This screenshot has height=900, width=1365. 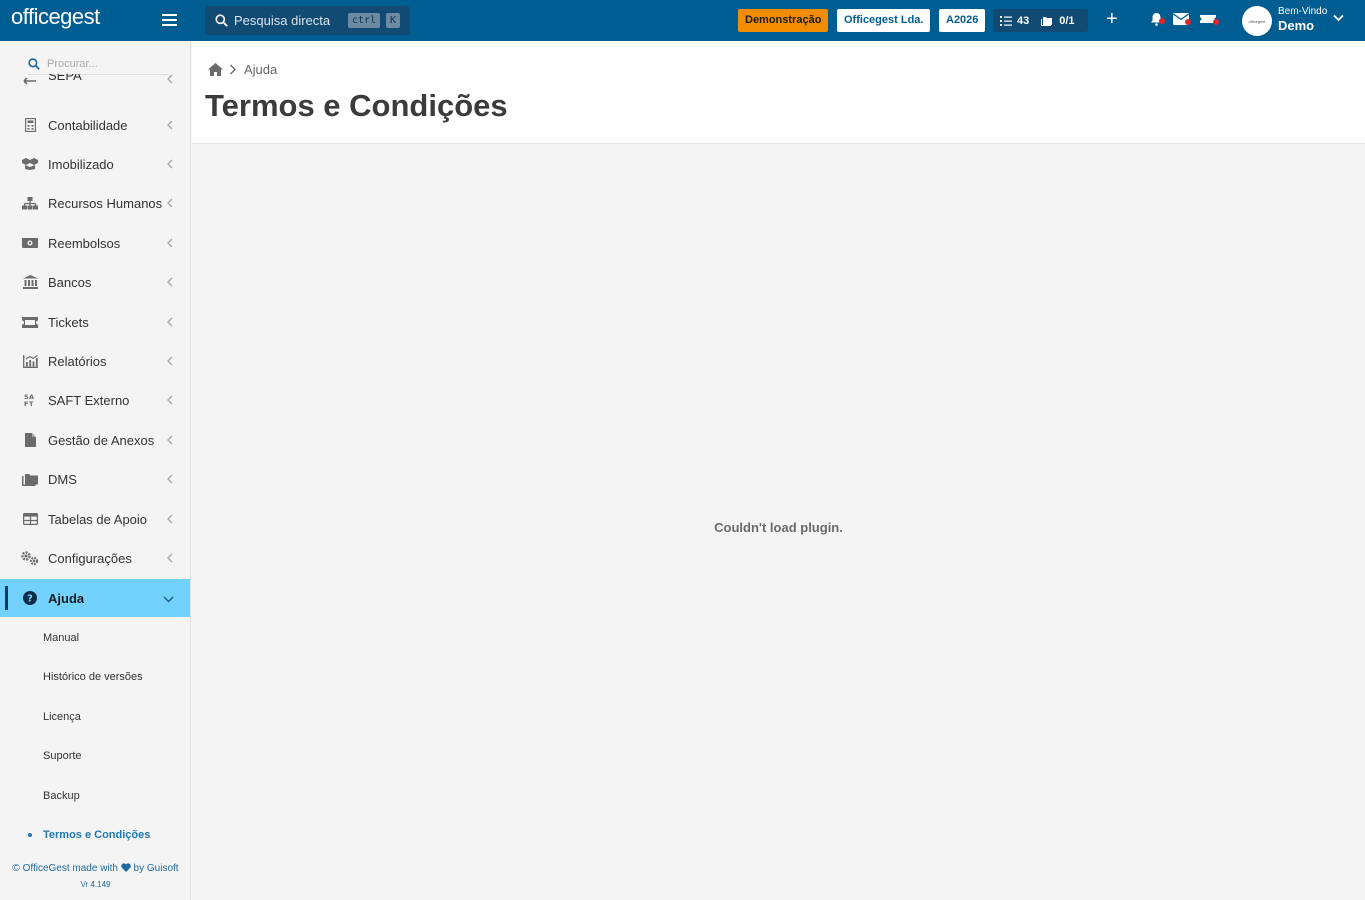 I want to click on sidebar-subitem-historico-versoes: Histórico de versões, so click(x=95, y=677).